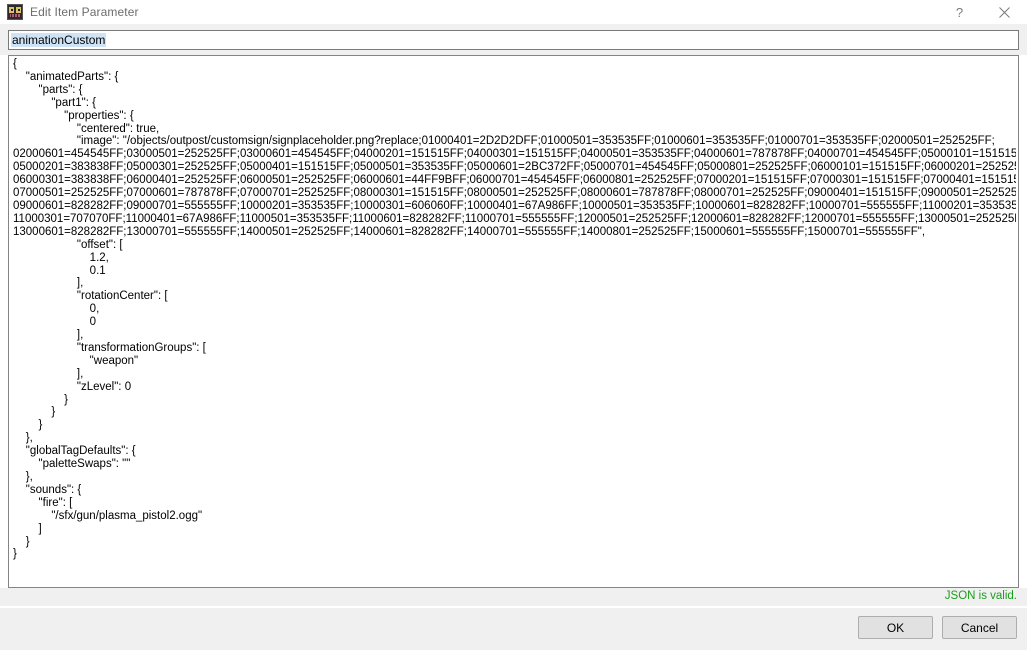  What do you see at coordinates (54, 102) in the screenshot?
I see `json-editor-line: "part1": {` at bounding box center [54, 102].